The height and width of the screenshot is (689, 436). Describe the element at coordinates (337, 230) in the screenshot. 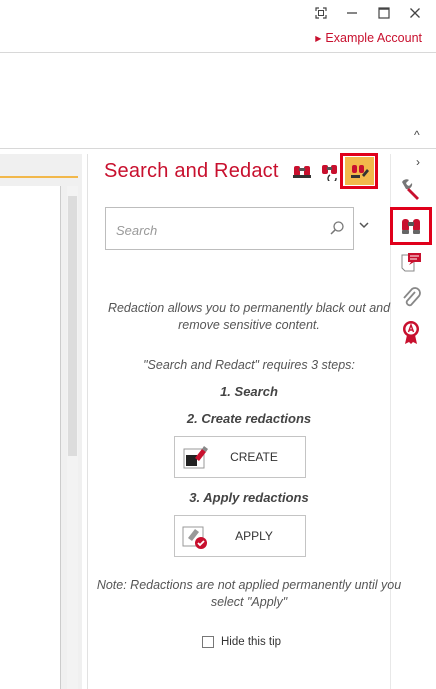

I see `search-icon` at that location.